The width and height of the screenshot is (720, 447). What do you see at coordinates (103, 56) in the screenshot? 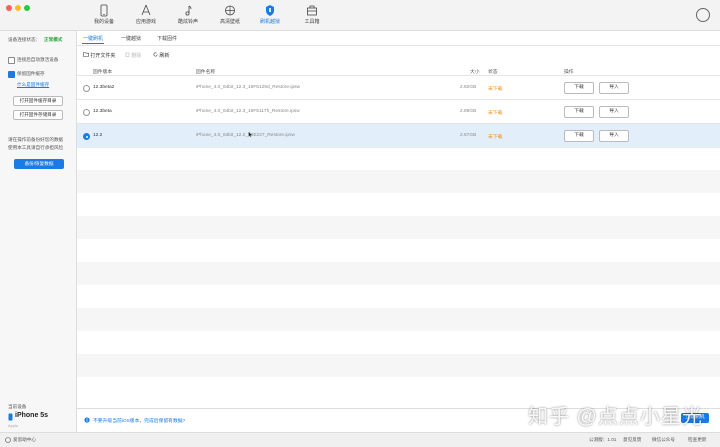
I see `open-folder-label: 打开文件夹` at bounding box center [103, 56].